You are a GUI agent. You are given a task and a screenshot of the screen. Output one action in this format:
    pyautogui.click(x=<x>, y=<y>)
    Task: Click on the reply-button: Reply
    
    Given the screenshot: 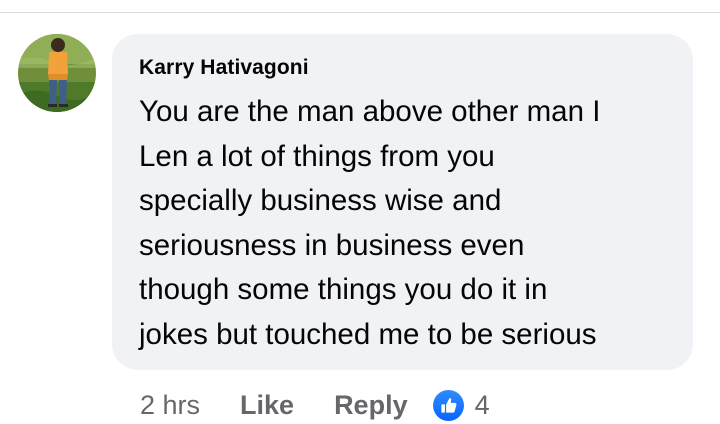 What is the action you would take?
    pyautogui.click(x=371, y=405)
    